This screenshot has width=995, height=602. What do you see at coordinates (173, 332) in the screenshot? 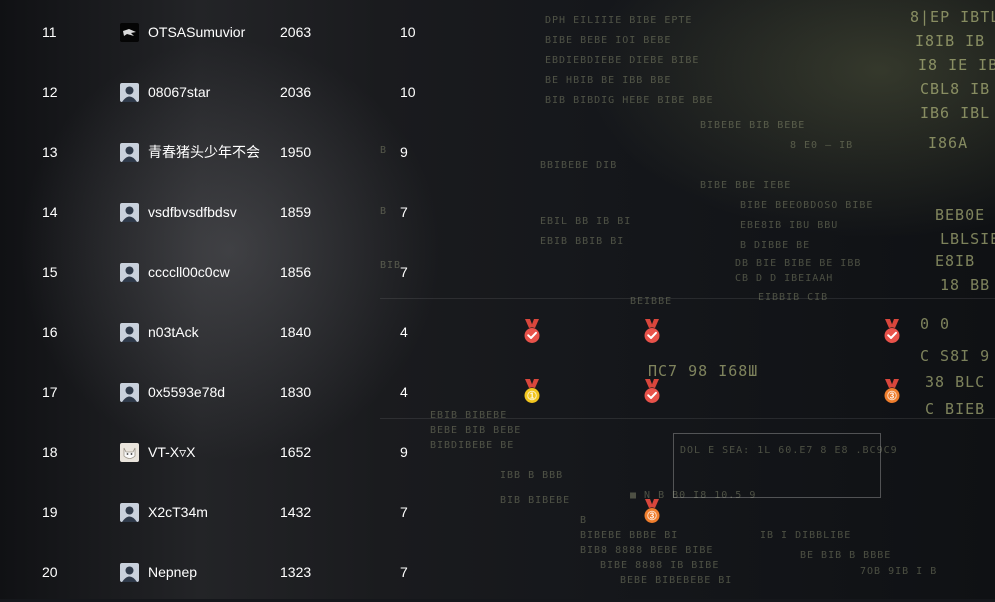
I see `team-name-link: n03tAck` at bounding box center [173, 332].